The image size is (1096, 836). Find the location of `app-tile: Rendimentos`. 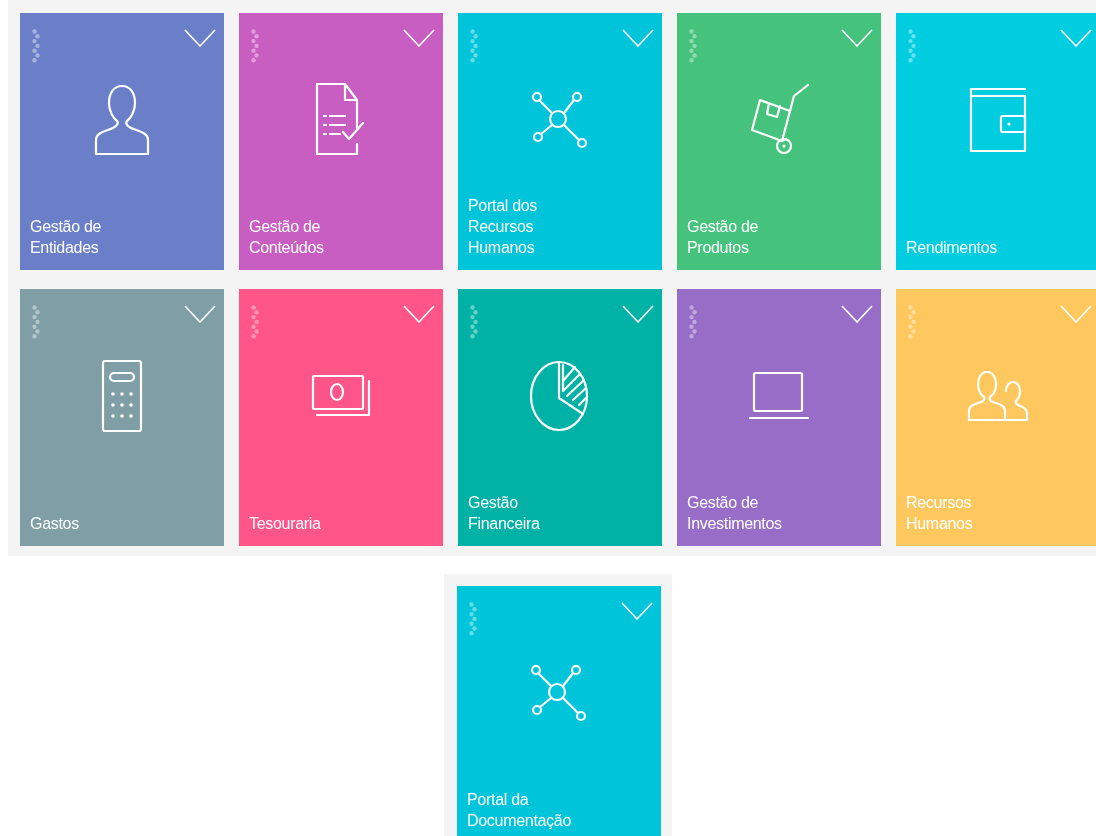

app-tile: Rendimentos is located at coordinates (996, 141).